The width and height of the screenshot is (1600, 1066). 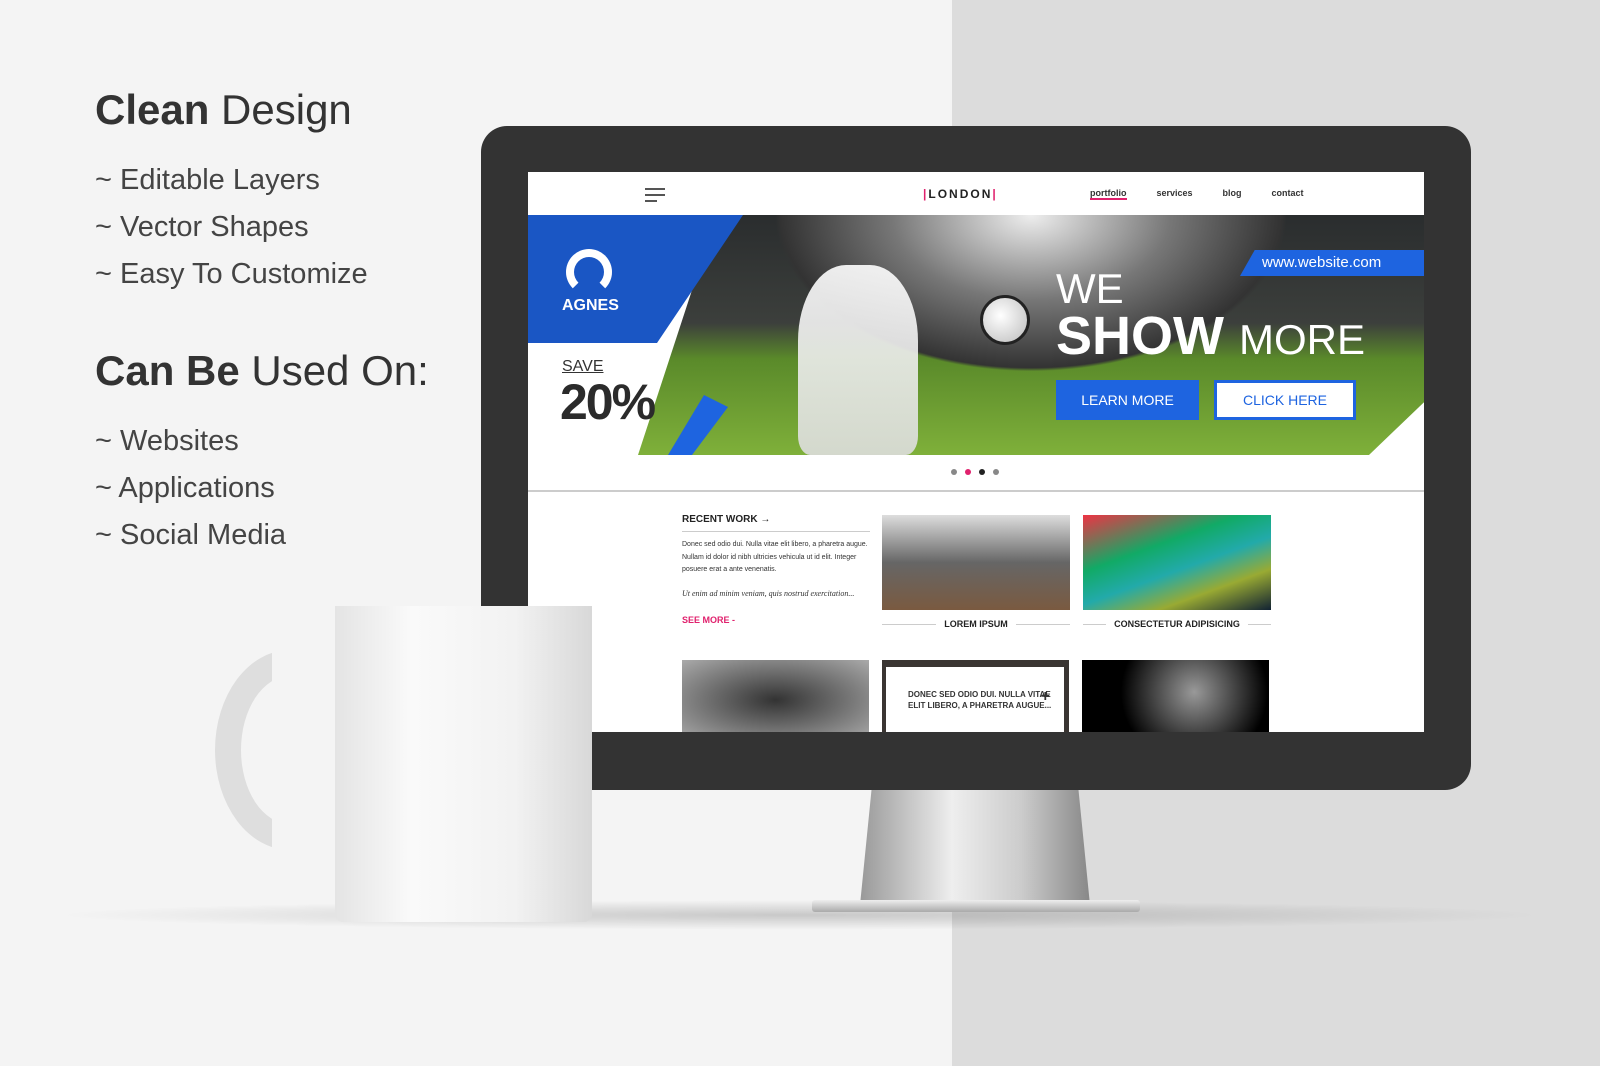 I want to click on hero-line2: SHOW MORE, so click(x=1211, y=336).